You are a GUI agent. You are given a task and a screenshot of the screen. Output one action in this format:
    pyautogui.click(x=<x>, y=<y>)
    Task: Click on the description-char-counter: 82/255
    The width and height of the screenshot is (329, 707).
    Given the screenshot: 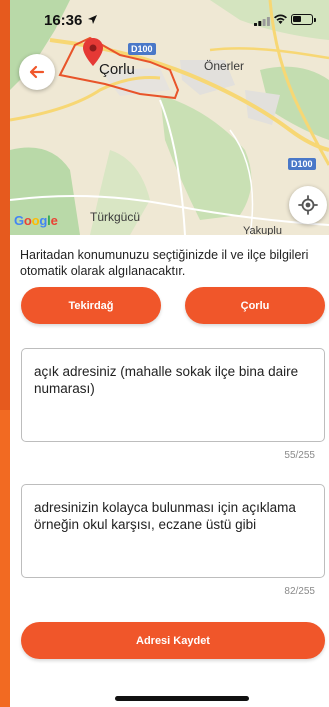 What is the action you would take?
    pyautogui.click(x=299, y=591)
    